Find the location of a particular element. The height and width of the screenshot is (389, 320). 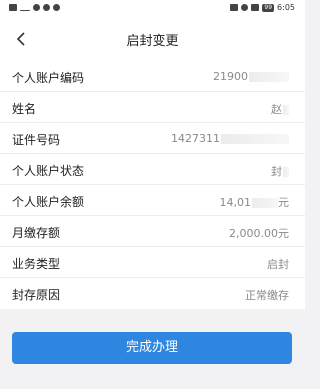

row-account-code: 个人账户编码 21900 is located at coordinates (152, 76).